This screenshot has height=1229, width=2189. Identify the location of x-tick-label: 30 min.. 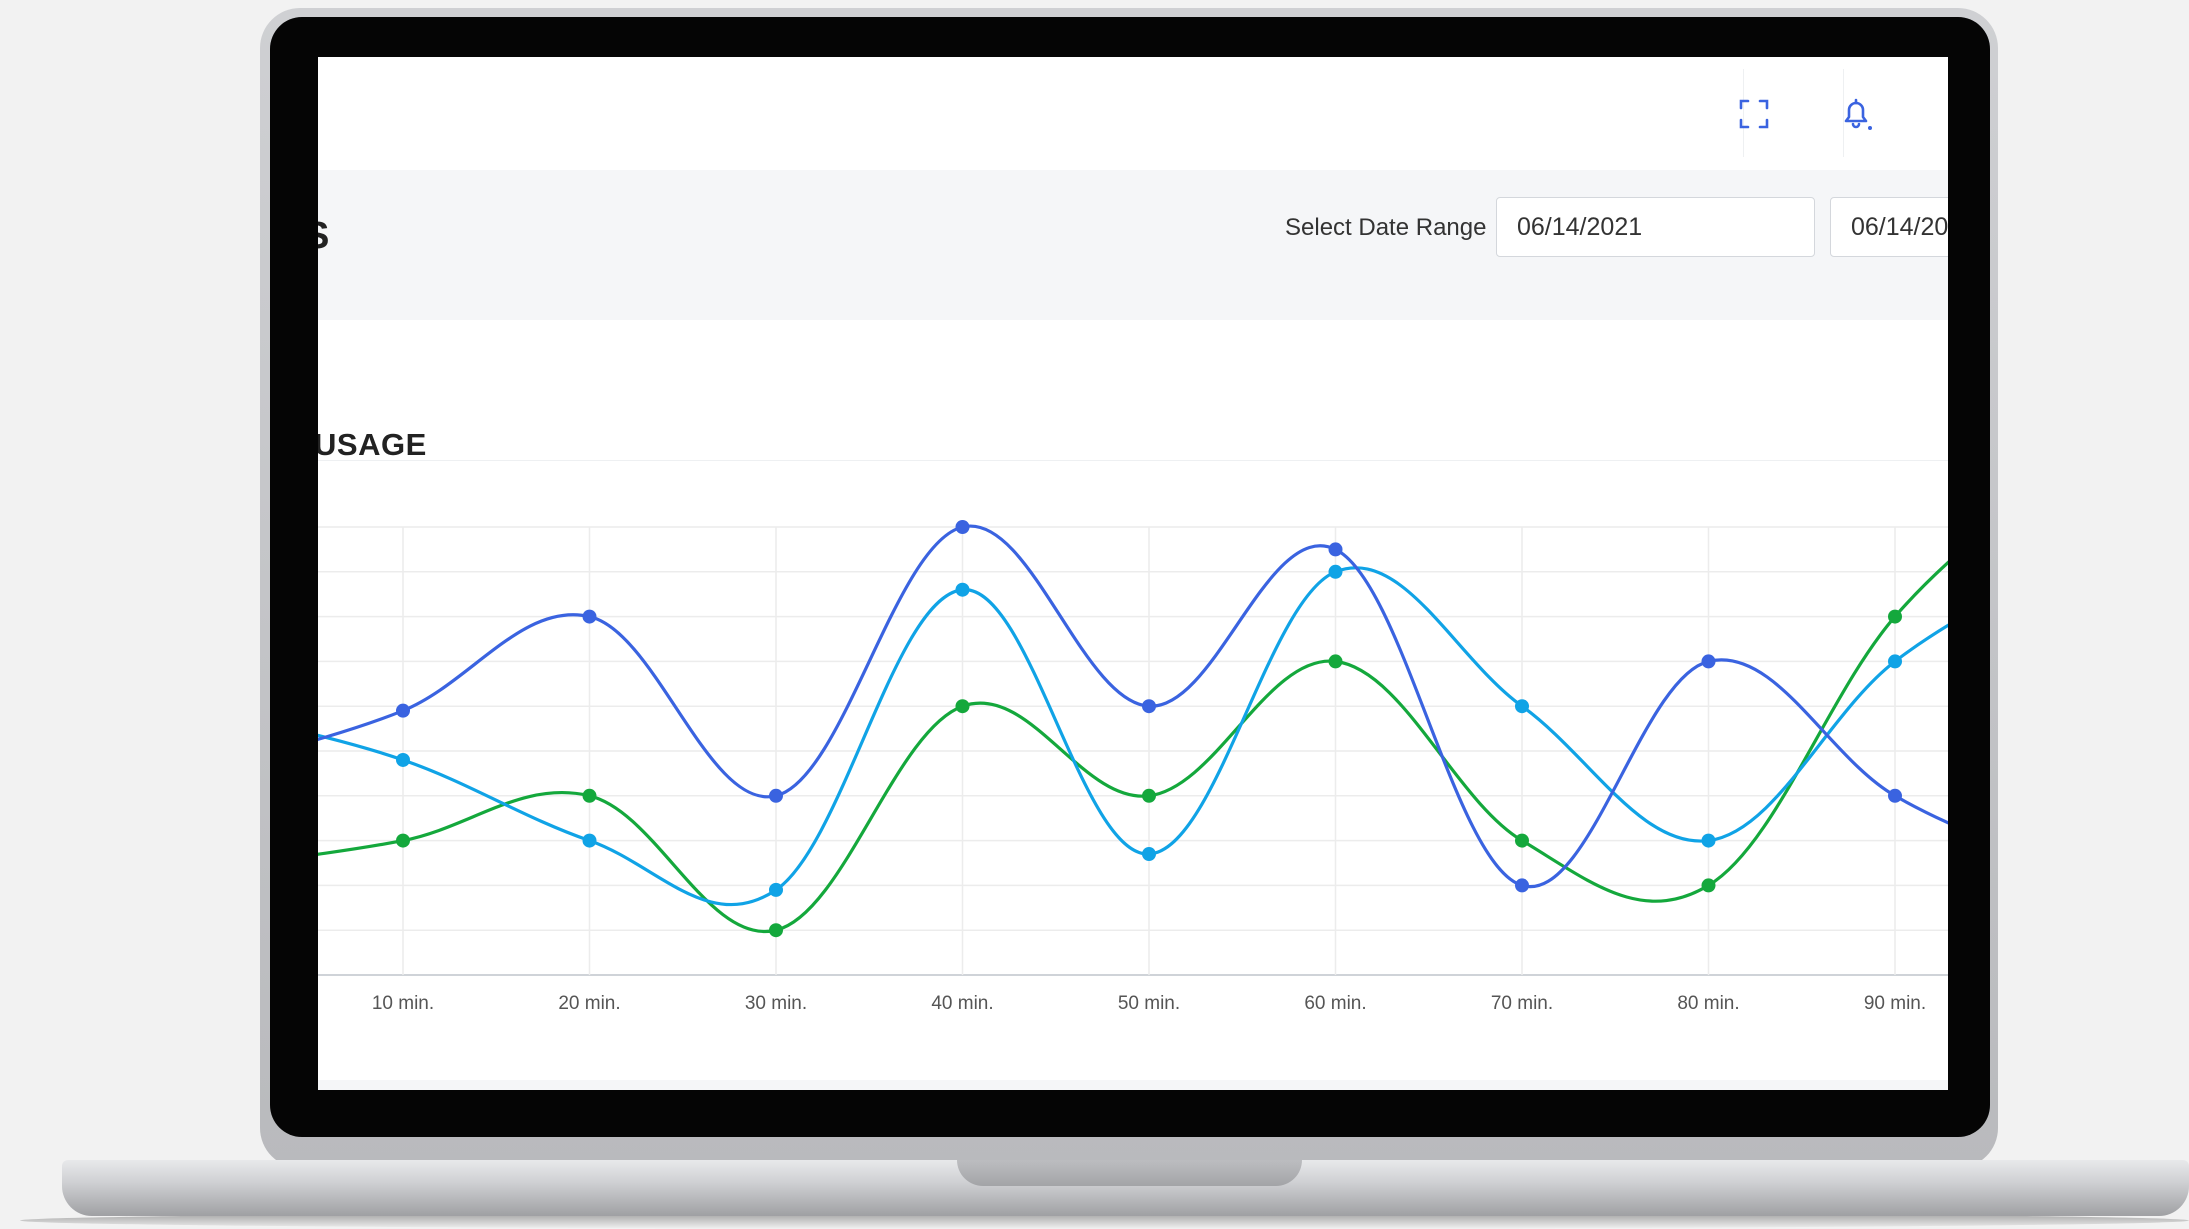
(776, 1003).